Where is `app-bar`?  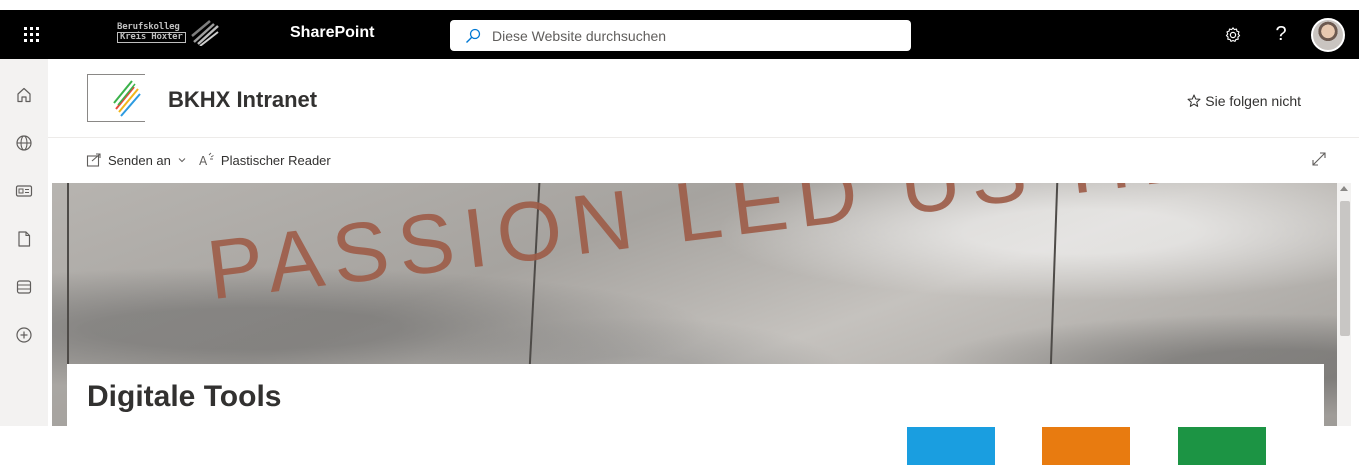
app-bar is located at coordinates (24, 242).